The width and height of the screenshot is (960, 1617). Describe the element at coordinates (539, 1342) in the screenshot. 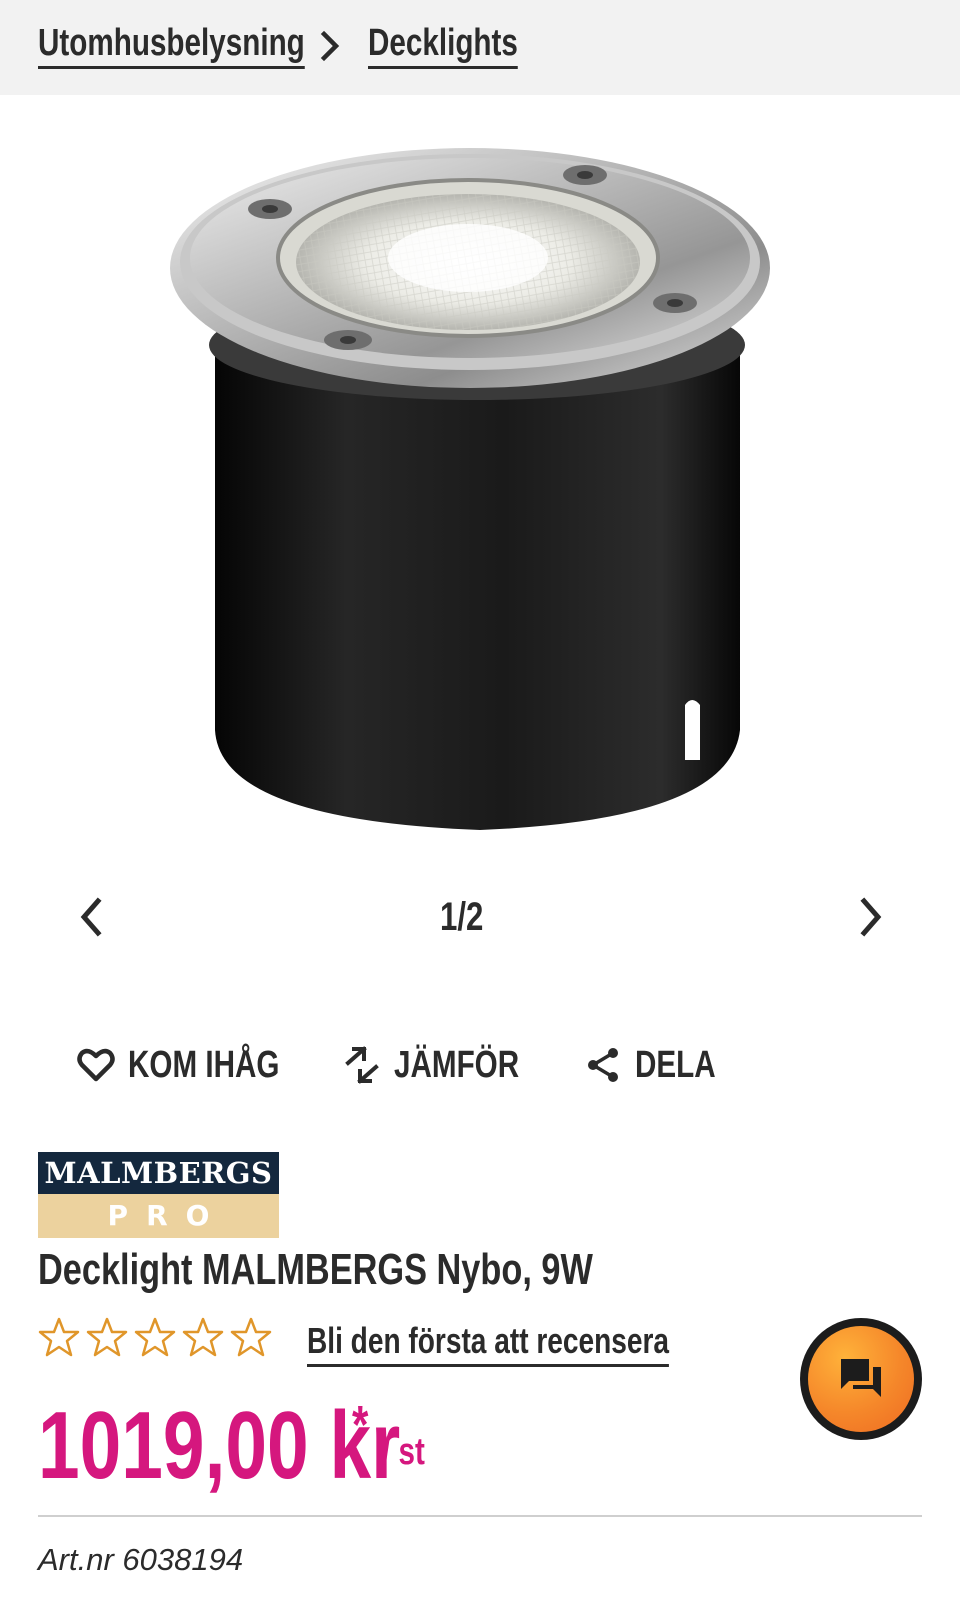

I see `write-review-link: Bli den första att recensera` at that location.